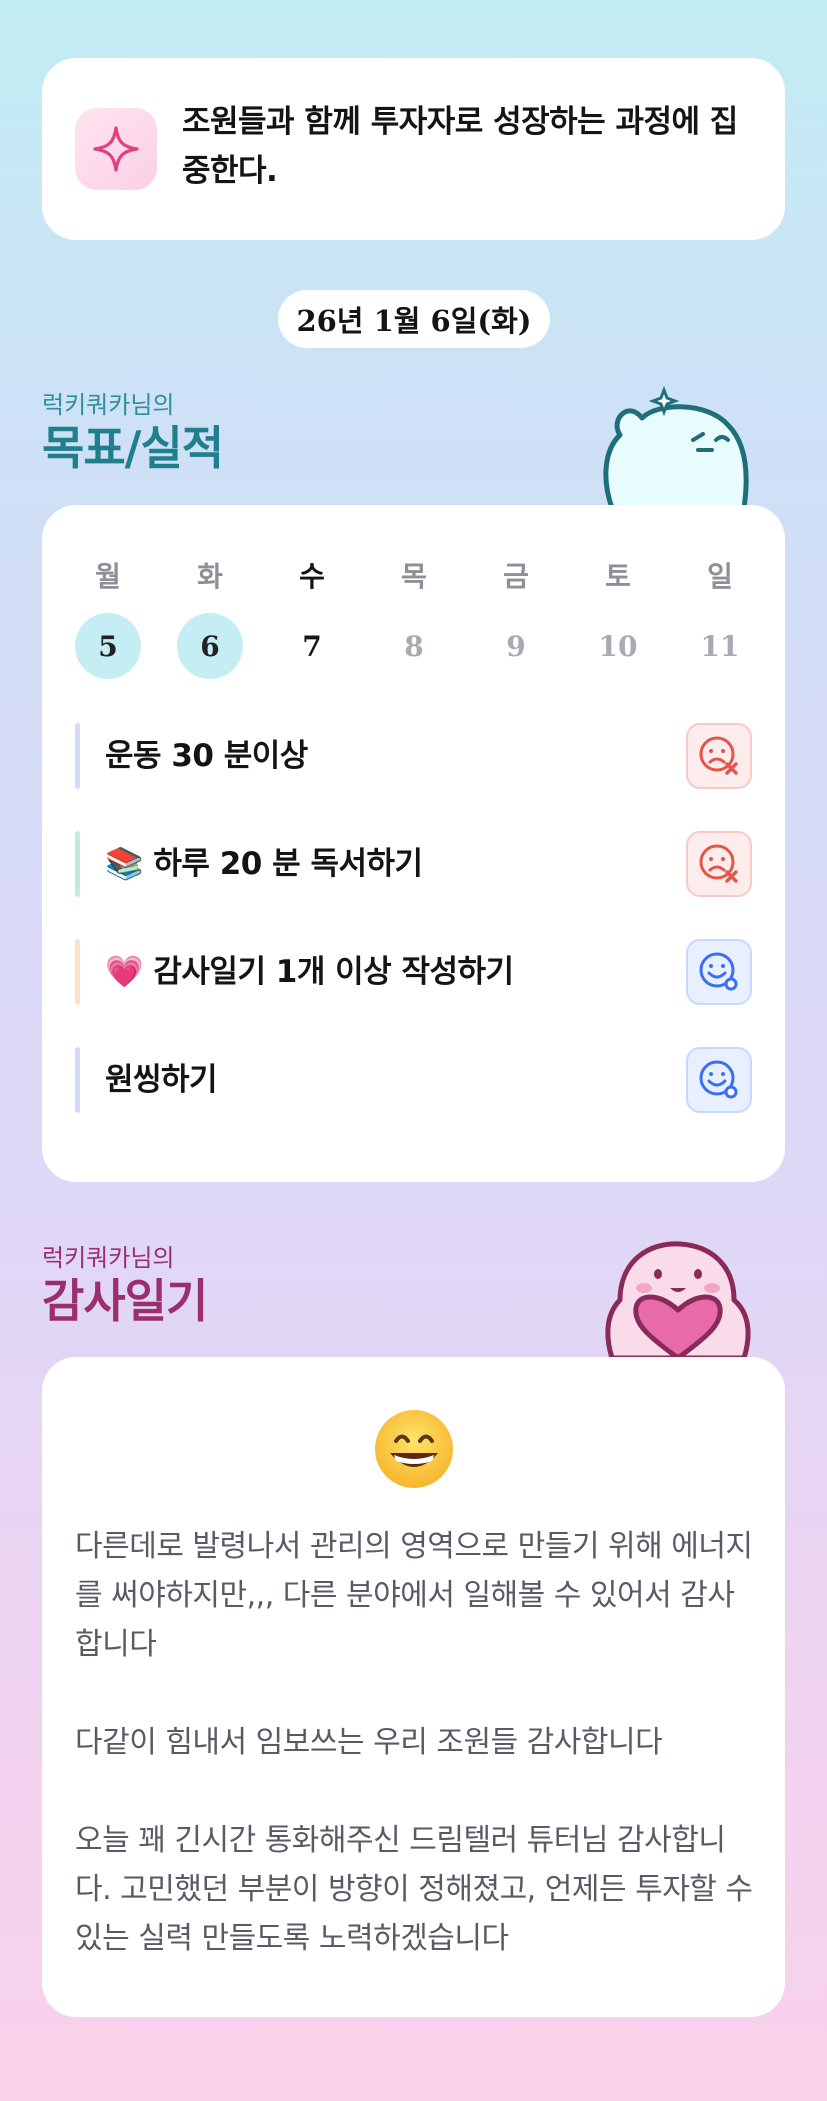 This screenshot has height=2101, width=827. What do you see at coordinates (414, 319) in the screenshot?
I see `date-pill: 26년 1월 6일(화)` at bounding box center [414, 319].